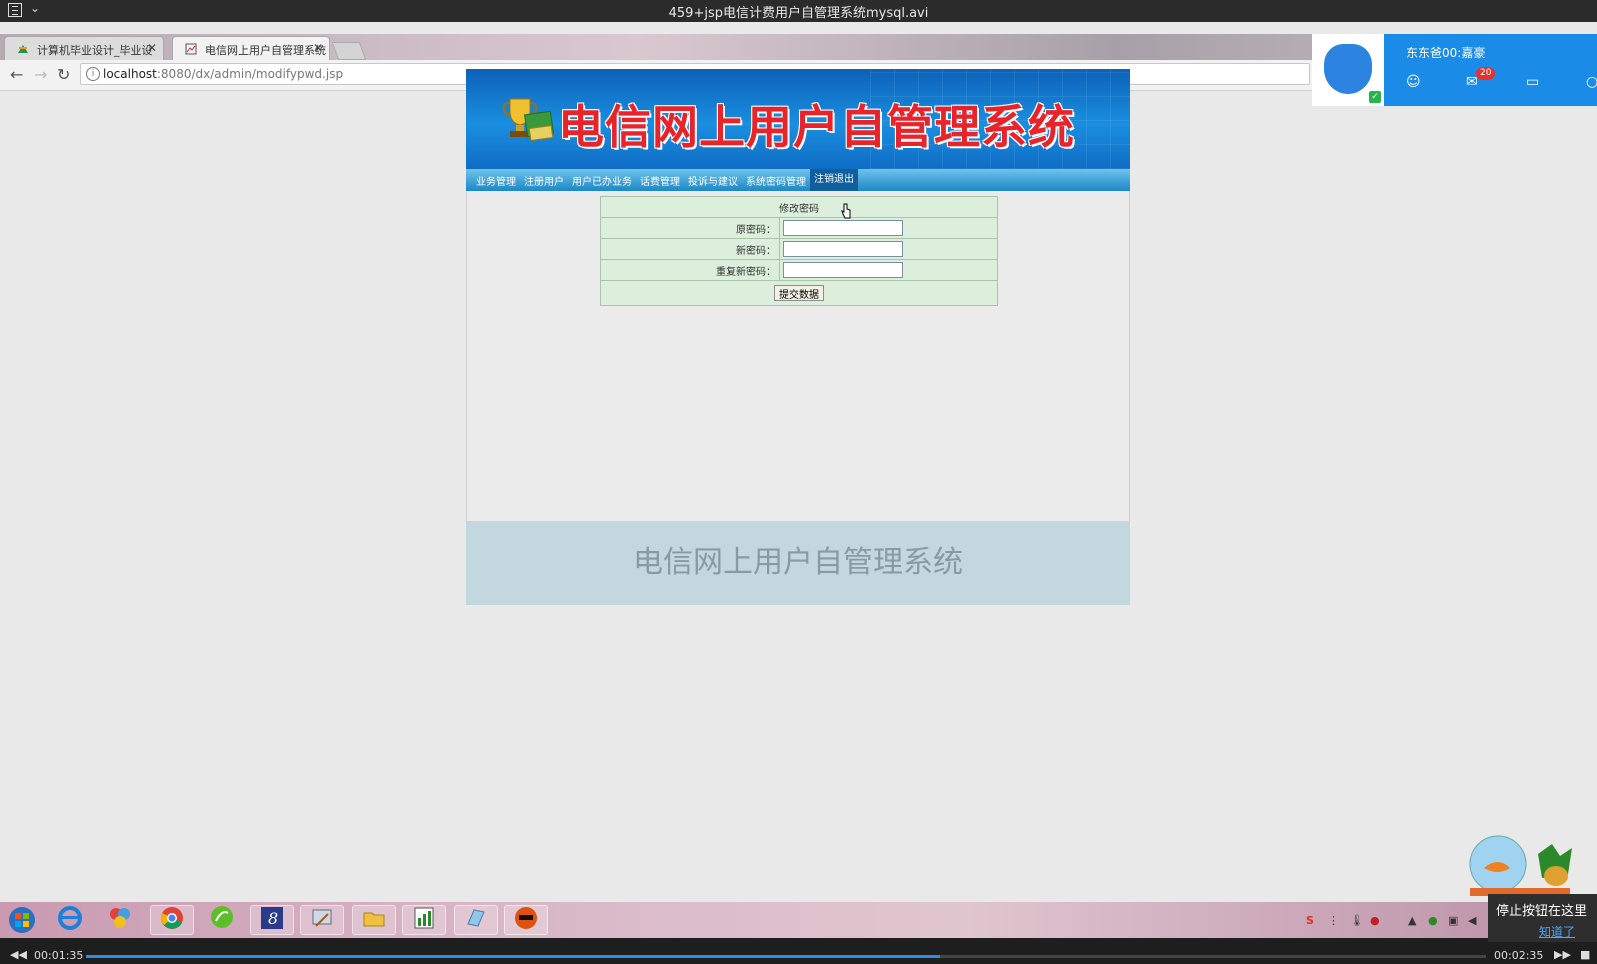  Describe the element at coordinates (544, 180) in the screenshot. I see `nav-register-user: 注册用户` at that location.